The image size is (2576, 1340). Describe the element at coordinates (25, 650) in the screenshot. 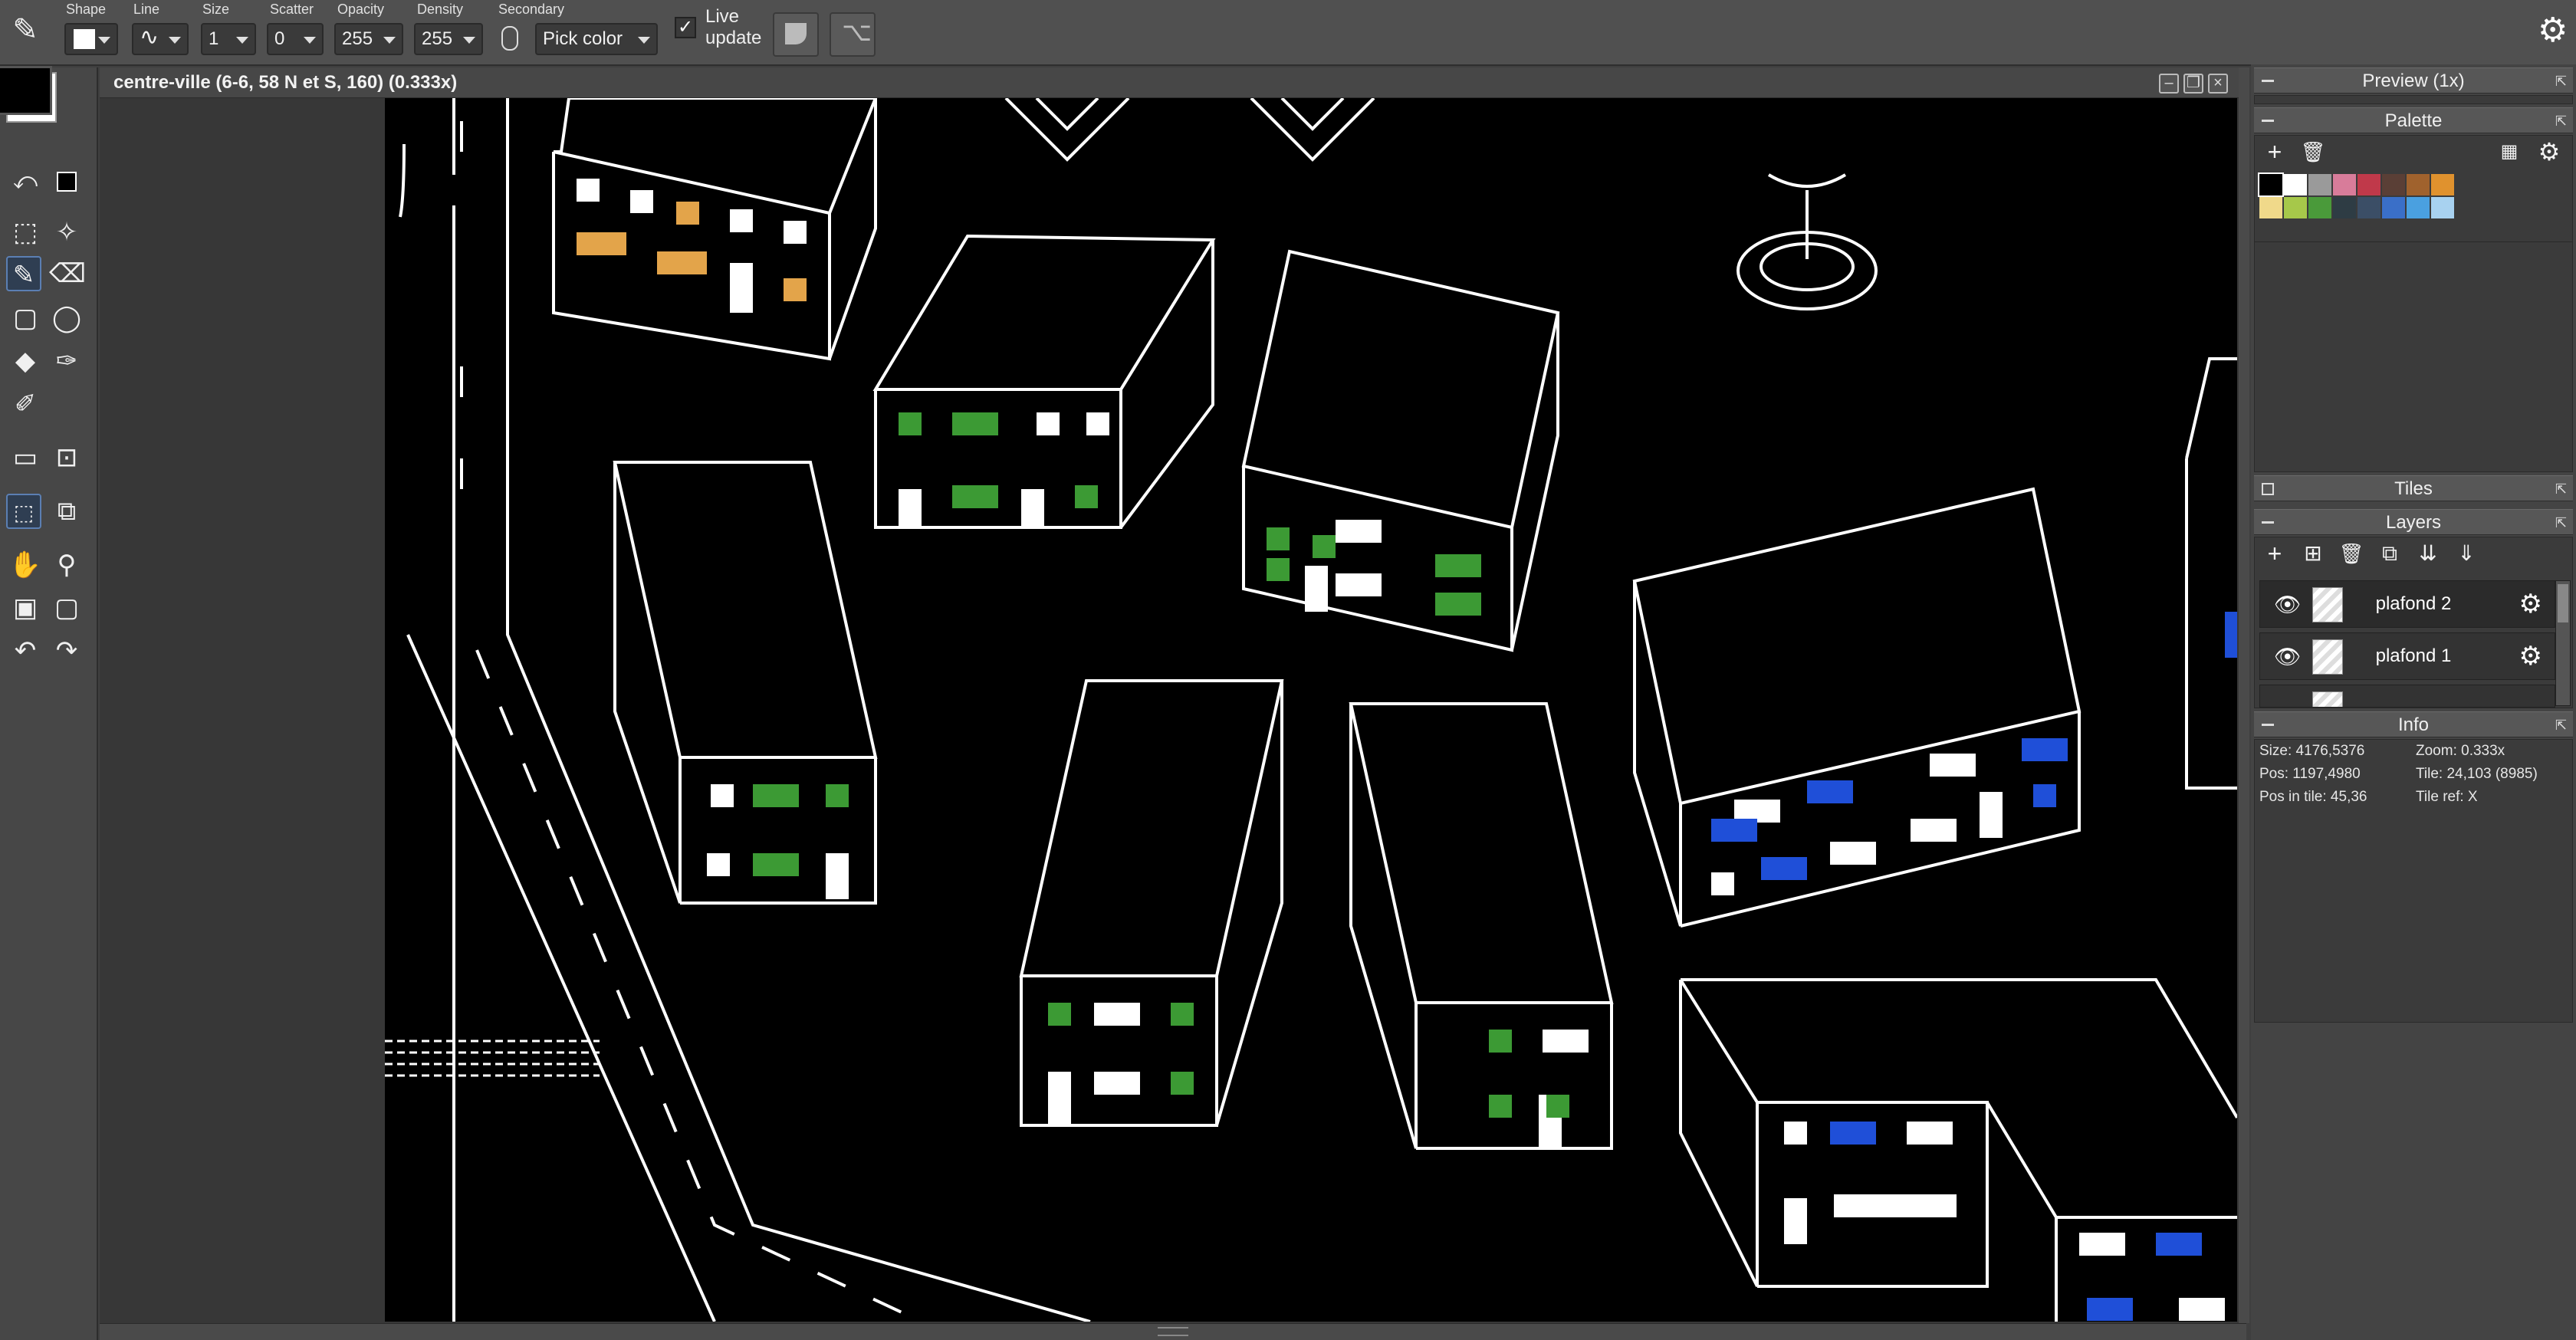

I see `undo-icon: ↶` at that location.